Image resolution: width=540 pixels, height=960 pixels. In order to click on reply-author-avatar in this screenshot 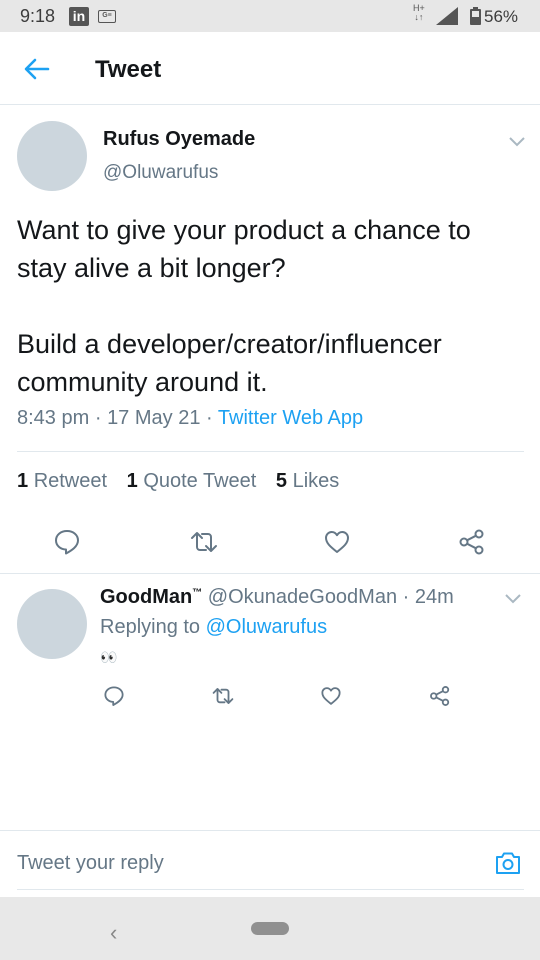, I will do `click(52, 624)`.